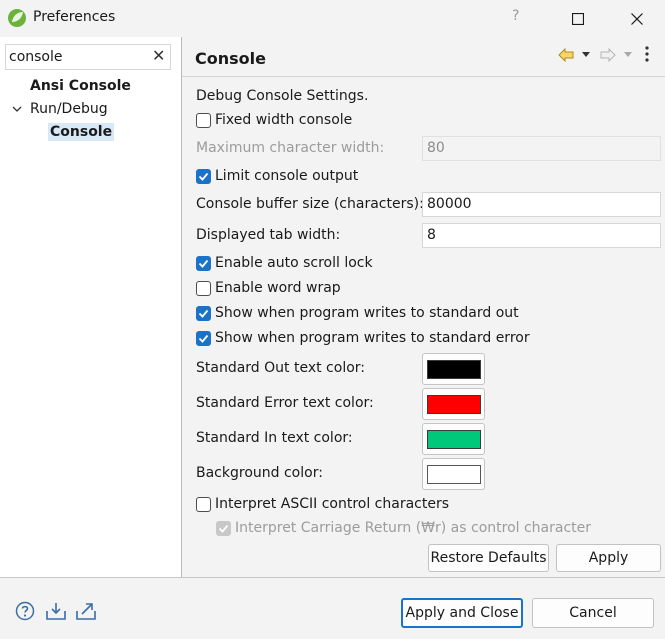 The height and width of the screenshot is (639, 665). I want to click on apply-and-close-button: Apply and Close, so click(462, 613).